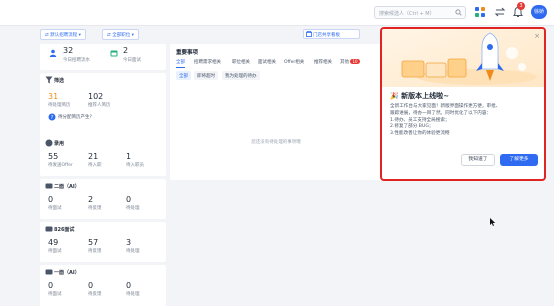 Image resolution: width=554 pixels, height=306 pixels. I want to click on round2-label: 待处理, so click(133, 208).